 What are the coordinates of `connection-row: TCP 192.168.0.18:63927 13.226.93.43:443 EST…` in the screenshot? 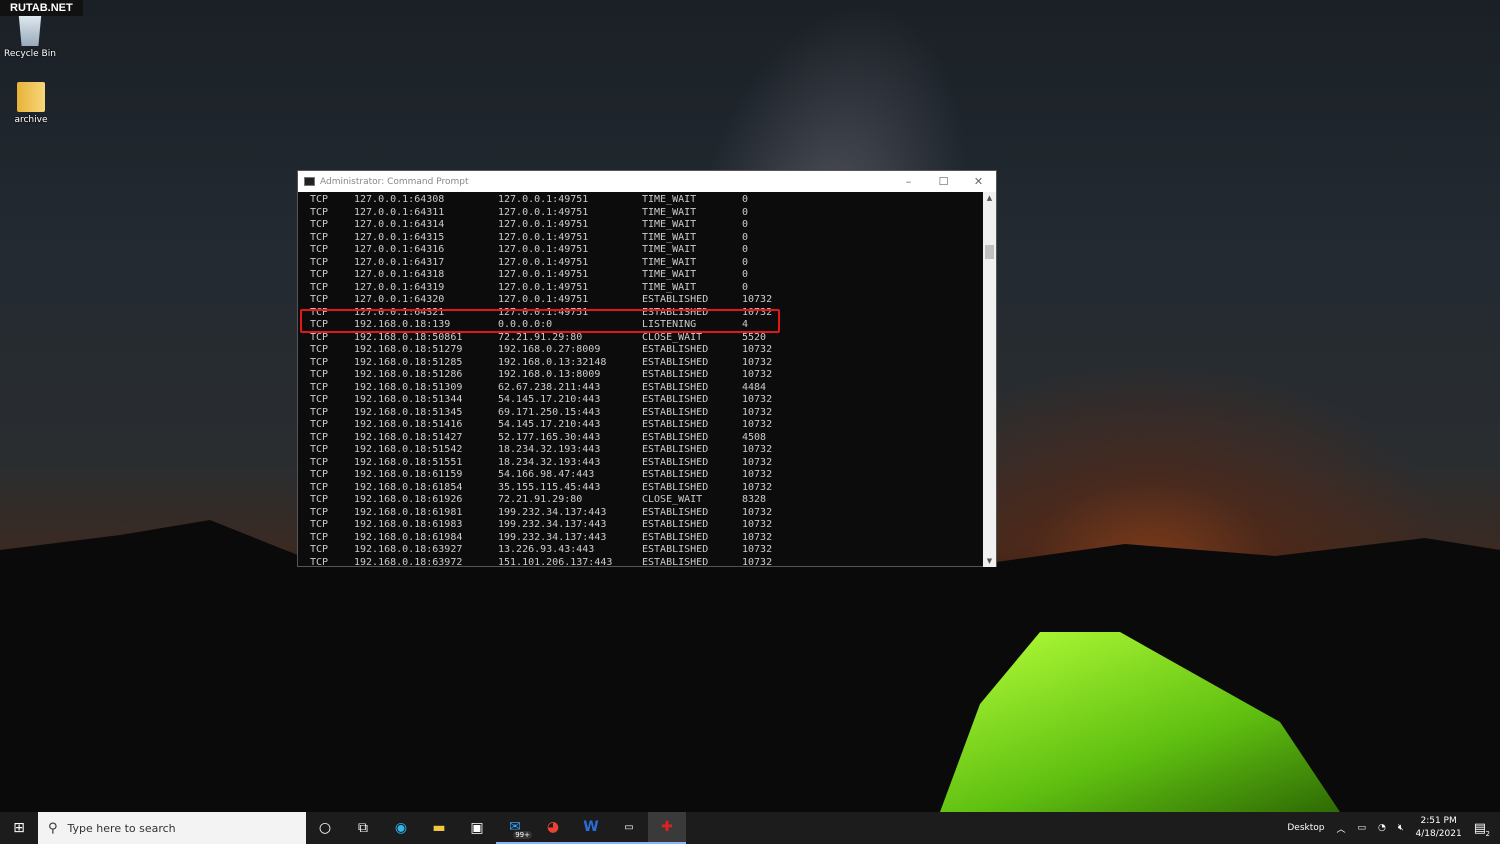 It's located at (641, 550).